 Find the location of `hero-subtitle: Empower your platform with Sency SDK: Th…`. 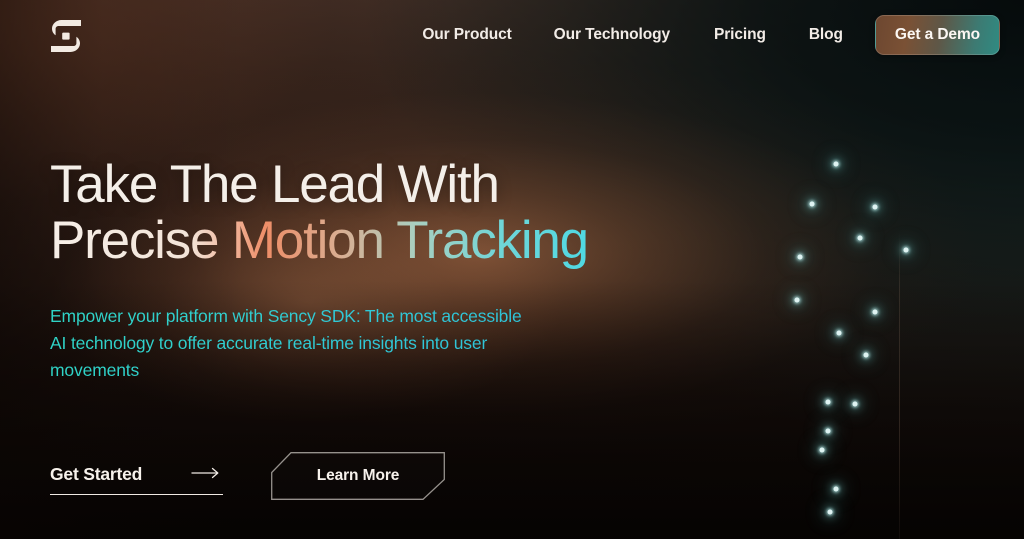

hero-subtitle: Empower your platform with Sency SDK: Th… is located at coordinates (290, 343).